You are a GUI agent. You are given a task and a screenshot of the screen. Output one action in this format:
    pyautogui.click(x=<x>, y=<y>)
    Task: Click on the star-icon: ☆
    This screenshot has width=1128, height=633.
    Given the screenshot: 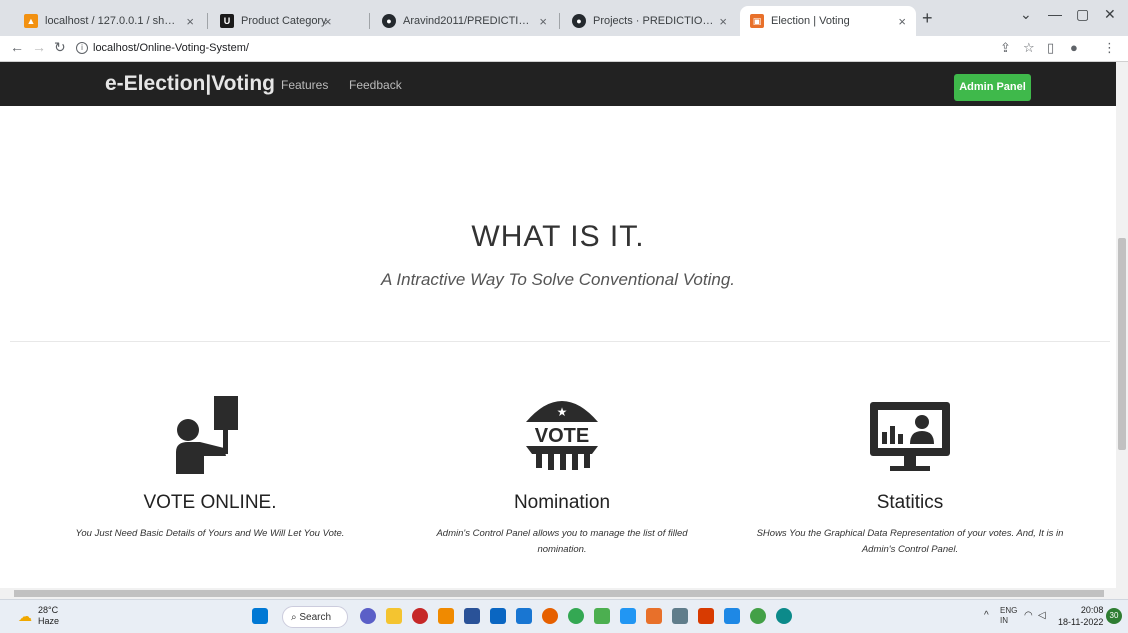 What is the action you would take?
    pyautogui.click(x=1029, y=48)
    